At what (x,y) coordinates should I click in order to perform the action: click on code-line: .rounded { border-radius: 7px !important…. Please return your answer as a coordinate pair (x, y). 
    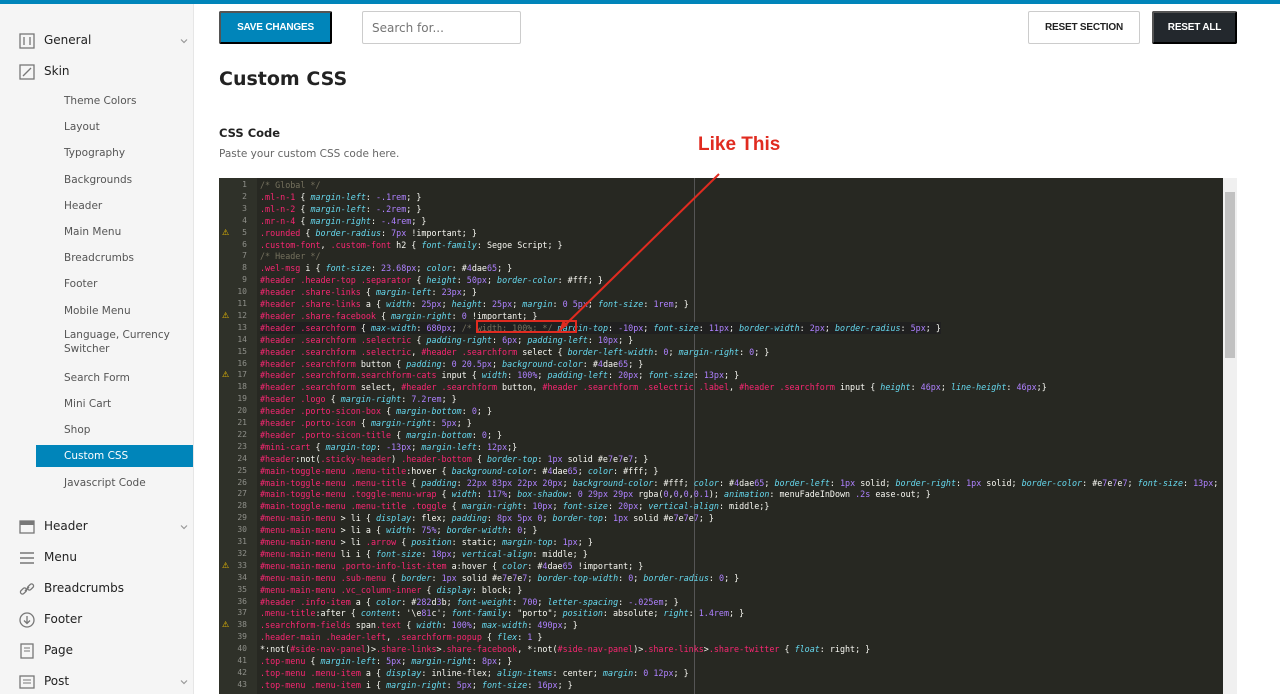
    Looking at the image, I should click on (368, 232).